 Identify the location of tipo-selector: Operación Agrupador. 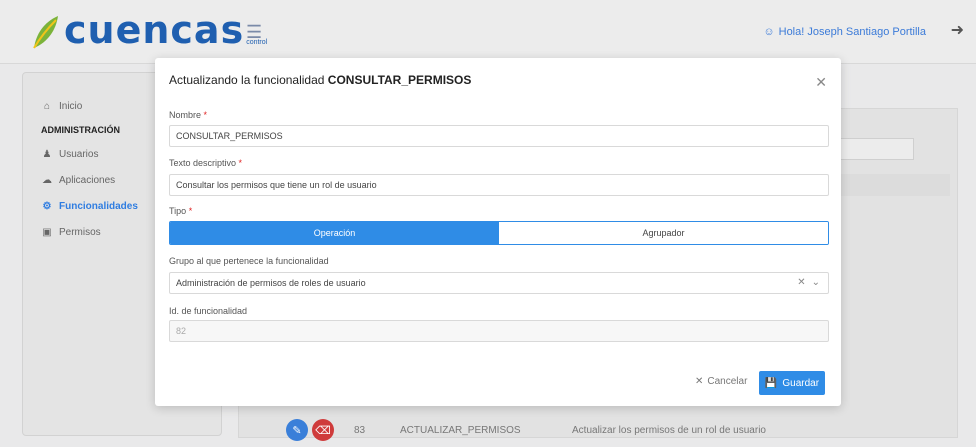
(499, 233).